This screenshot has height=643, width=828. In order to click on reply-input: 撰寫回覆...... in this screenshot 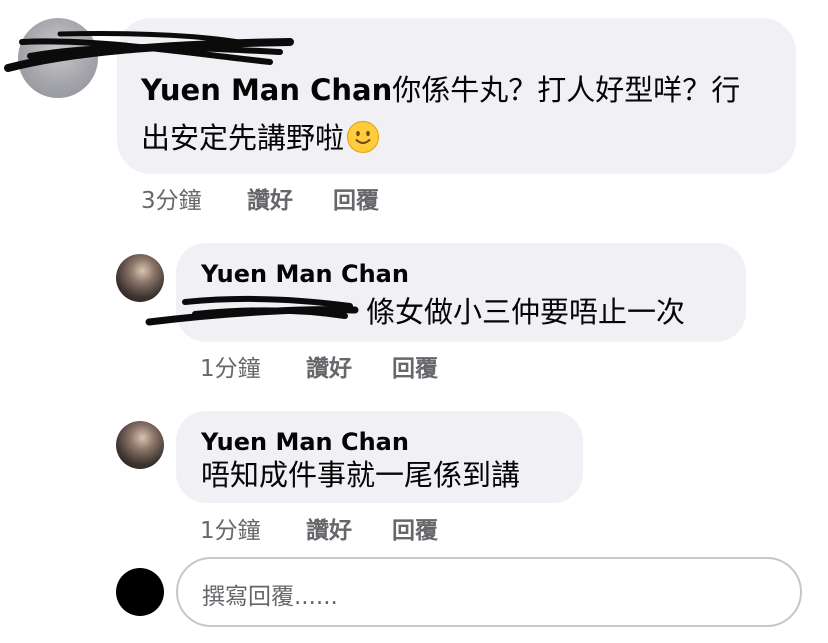, I will do `click(489, 592)`.